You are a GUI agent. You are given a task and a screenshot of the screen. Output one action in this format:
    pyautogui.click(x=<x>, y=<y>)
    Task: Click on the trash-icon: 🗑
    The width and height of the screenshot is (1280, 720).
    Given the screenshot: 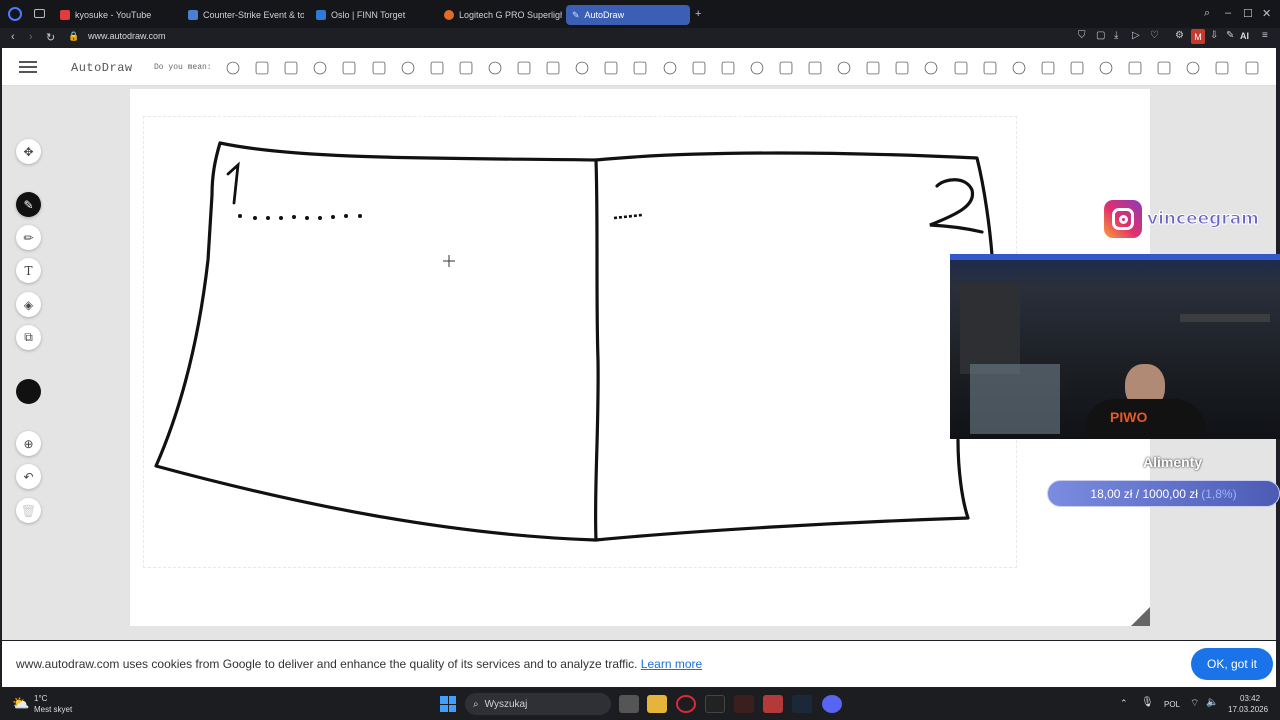 What is the action you would take?
    pyautogui.click(x=28, y=510)
    